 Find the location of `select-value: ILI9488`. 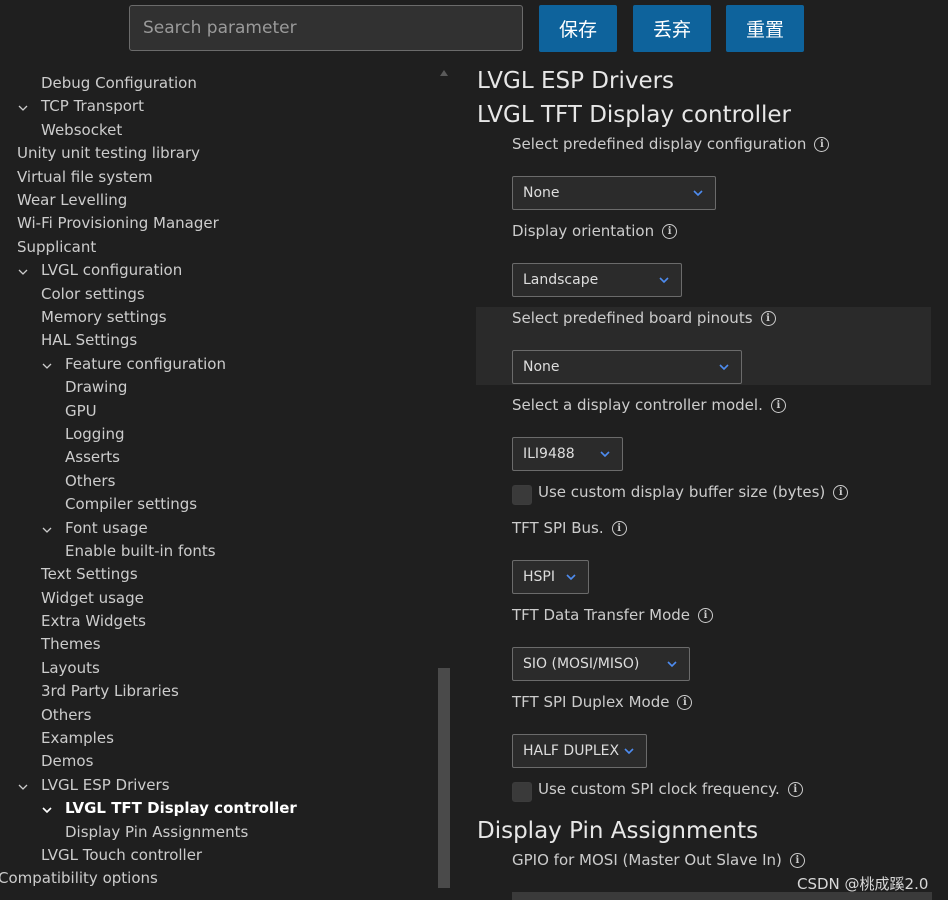

select-value: ILI9488 is located at coordinates (549, 454).